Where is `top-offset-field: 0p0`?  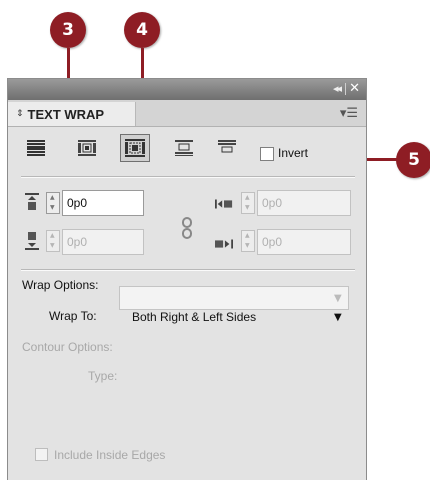 top-offset-field: 0p0 is located at coordinates (103, 203).